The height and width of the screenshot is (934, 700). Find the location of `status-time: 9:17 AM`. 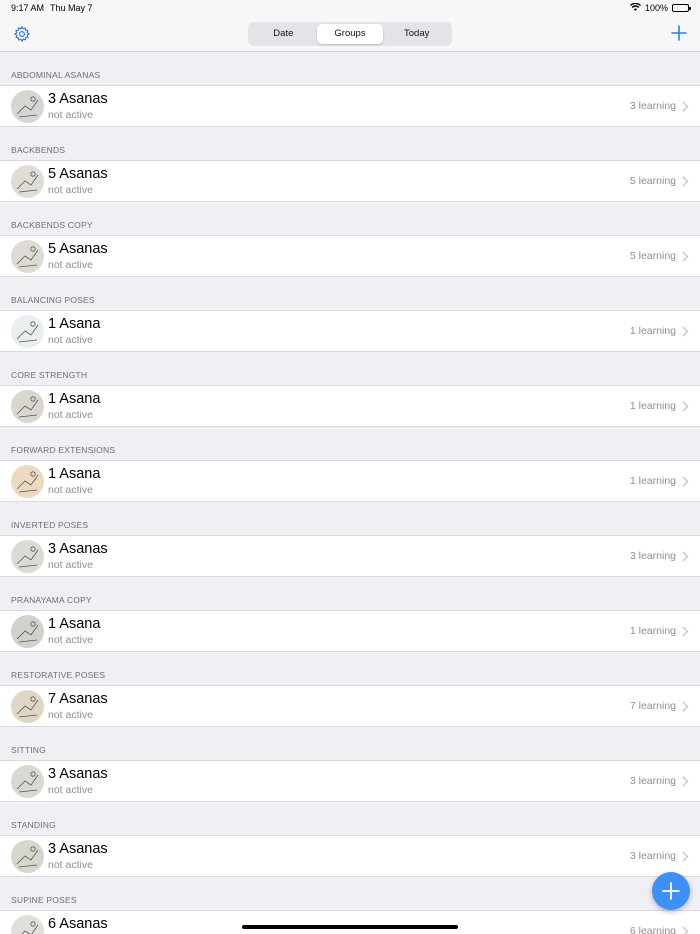

status-time: 9:17 AM is located at coordinates (28, 8).